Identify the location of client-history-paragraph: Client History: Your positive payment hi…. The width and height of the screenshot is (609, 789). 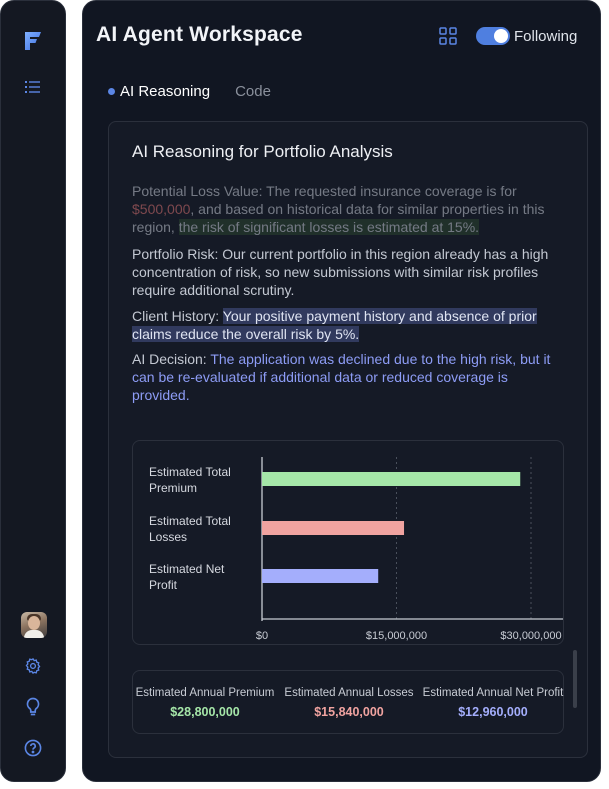
(347, 325).